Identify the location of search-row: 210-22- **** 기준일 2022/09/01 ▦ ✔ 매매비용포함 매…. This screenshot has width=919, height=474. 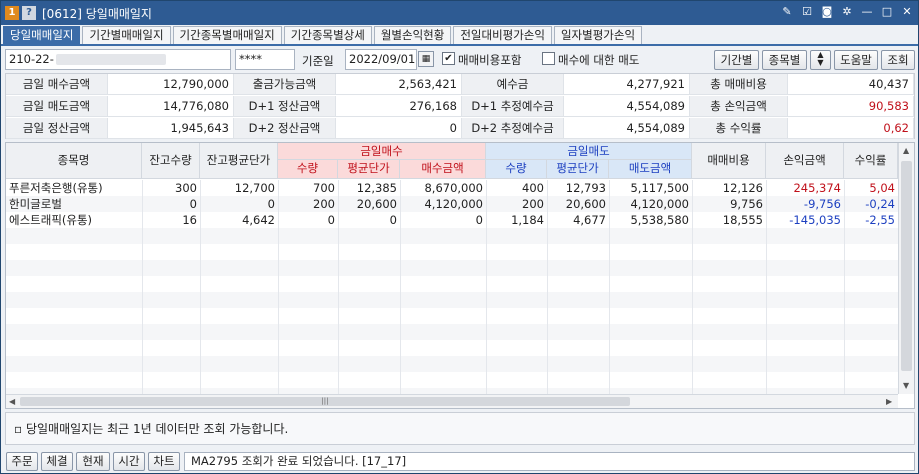
(459, 60).